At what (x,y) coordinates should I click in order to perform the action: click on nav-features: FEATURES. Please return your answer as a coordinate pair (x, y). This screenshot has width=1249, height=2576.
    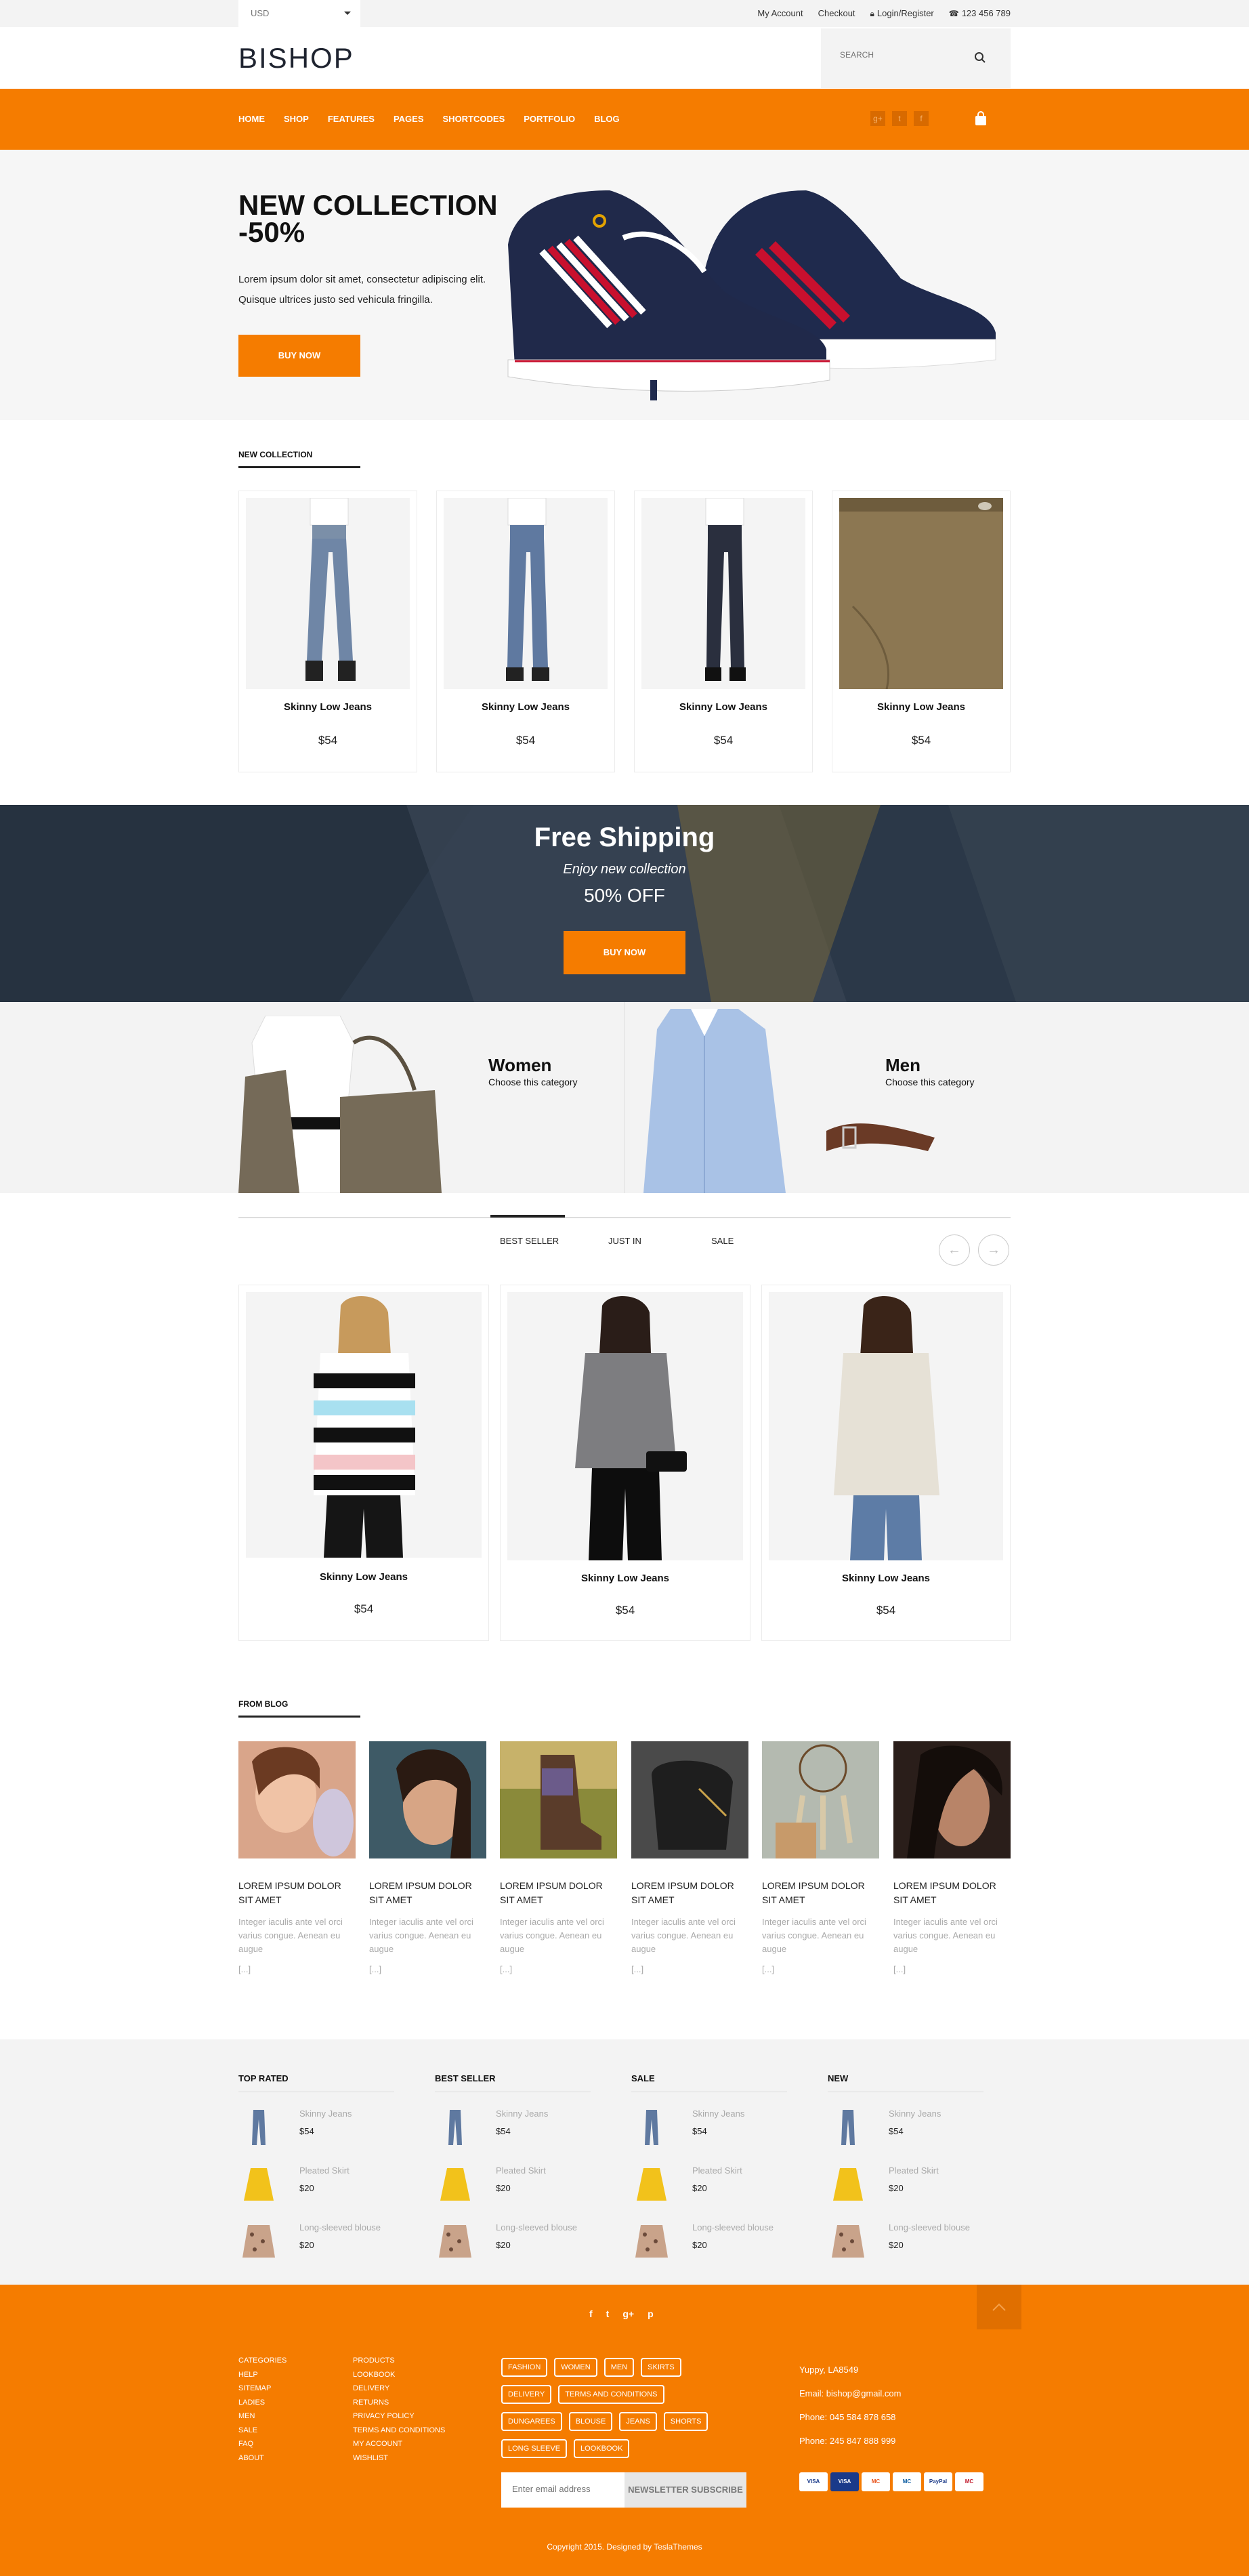
    Looking at the image, I should click on (351, 119).